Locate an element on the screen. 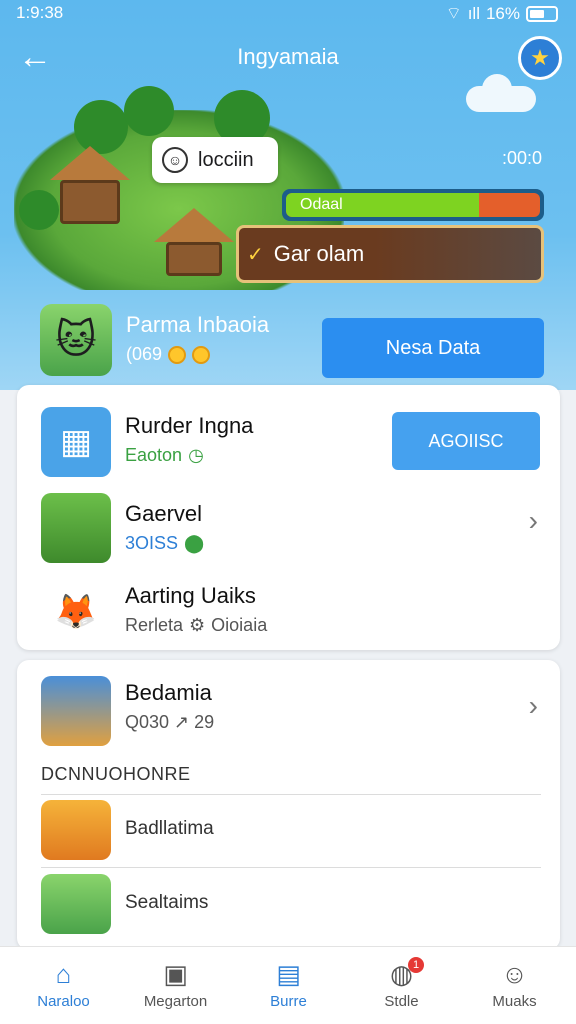 The image size is (576, 1024). tab-profile: ☺ Muaks is located at coordinates (514, 985).